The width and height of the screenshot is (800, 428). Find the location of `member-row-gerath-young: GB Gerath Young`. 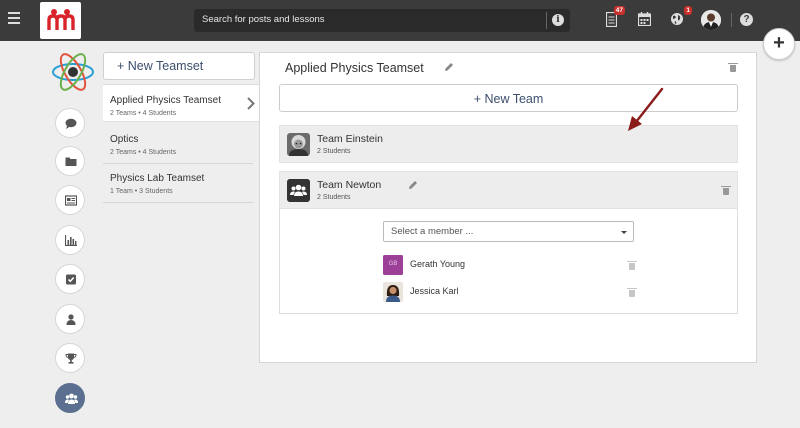

member-row-gerath-young: GB Gerath Young is located at coordinates (510, 265).